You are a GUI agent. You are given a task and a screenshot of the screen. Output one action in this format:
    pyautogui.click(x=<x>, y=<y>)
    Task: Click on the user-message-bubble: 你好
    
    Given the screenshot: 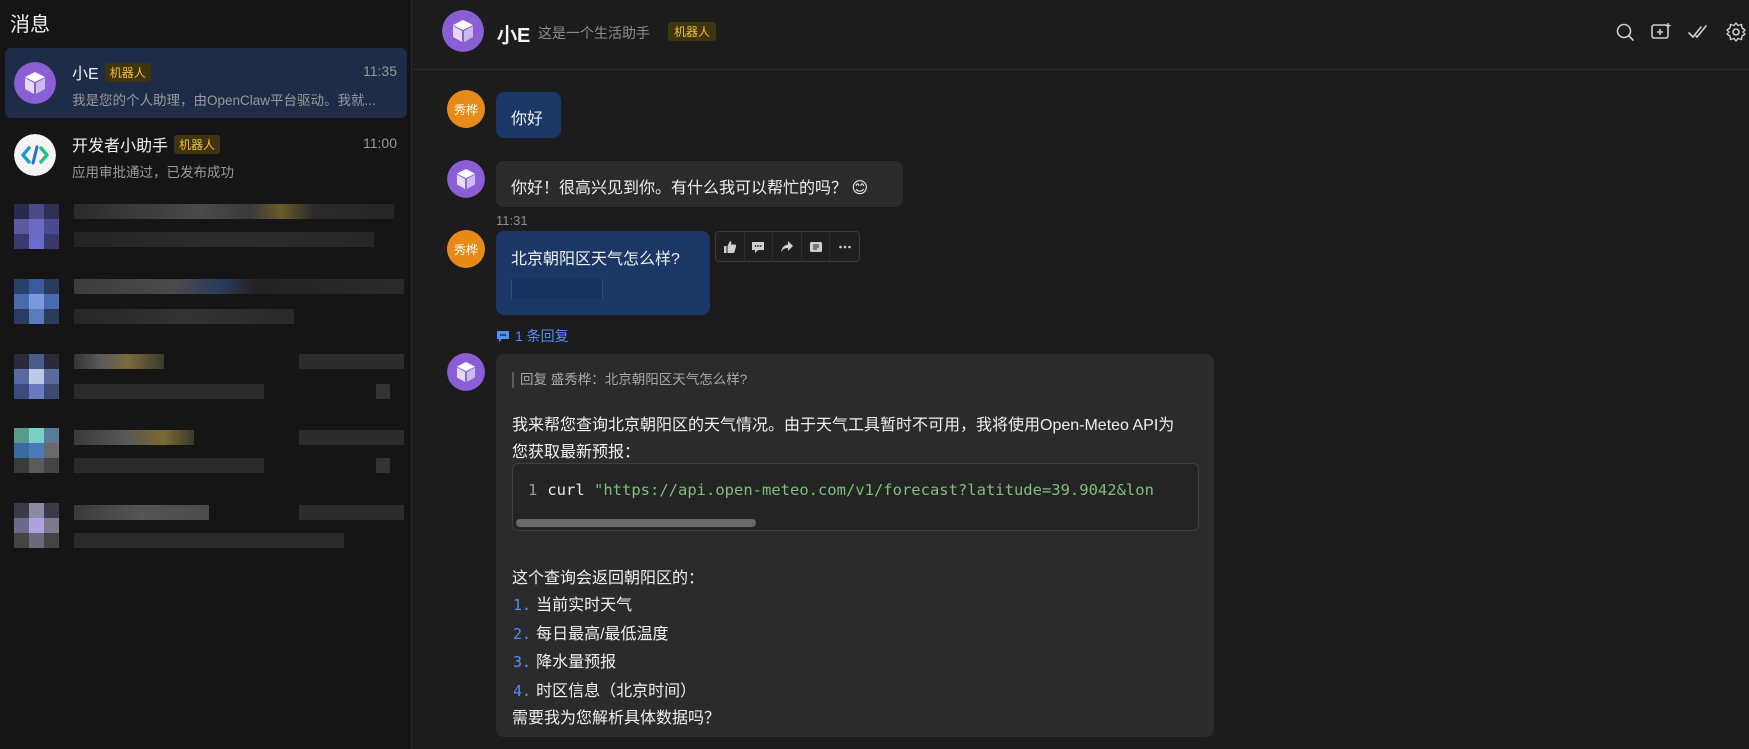 What is the action you would take?
    pyautogui.click(x=528, y=115)
    